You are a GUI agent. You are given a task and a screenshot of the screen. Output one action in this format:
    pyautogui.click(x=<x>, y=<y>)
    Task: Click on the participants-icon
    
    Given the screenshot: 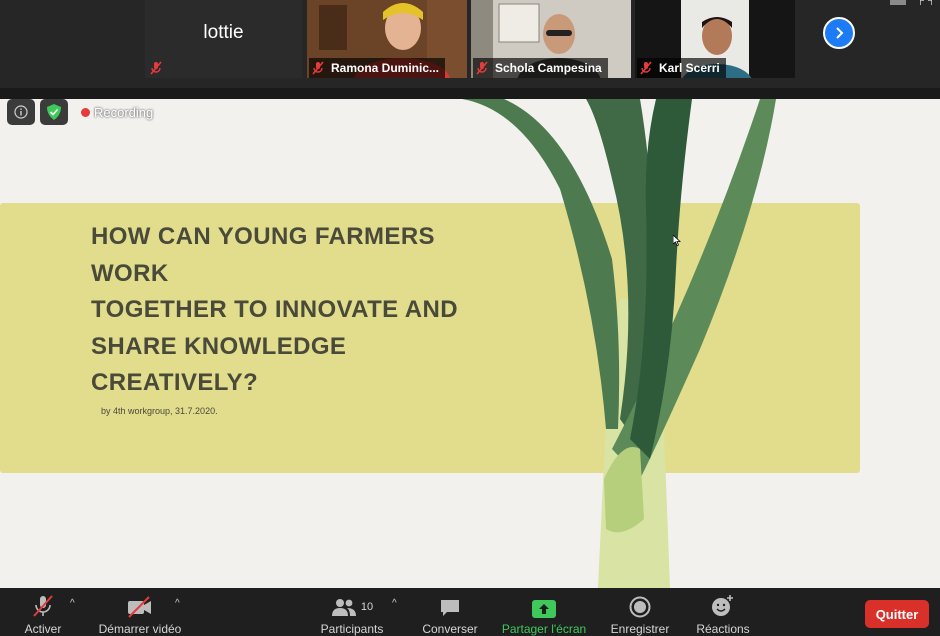 What is the action you would take?
    pyautogui.click(x=343, y=607)
    